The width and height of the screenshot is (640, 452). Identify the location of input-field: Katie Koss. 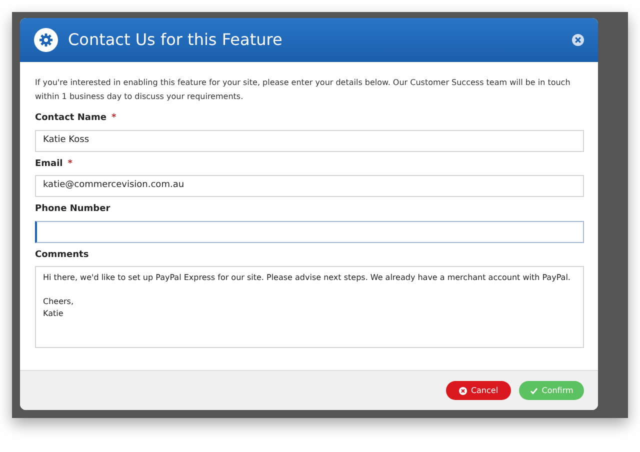
(309, 141).